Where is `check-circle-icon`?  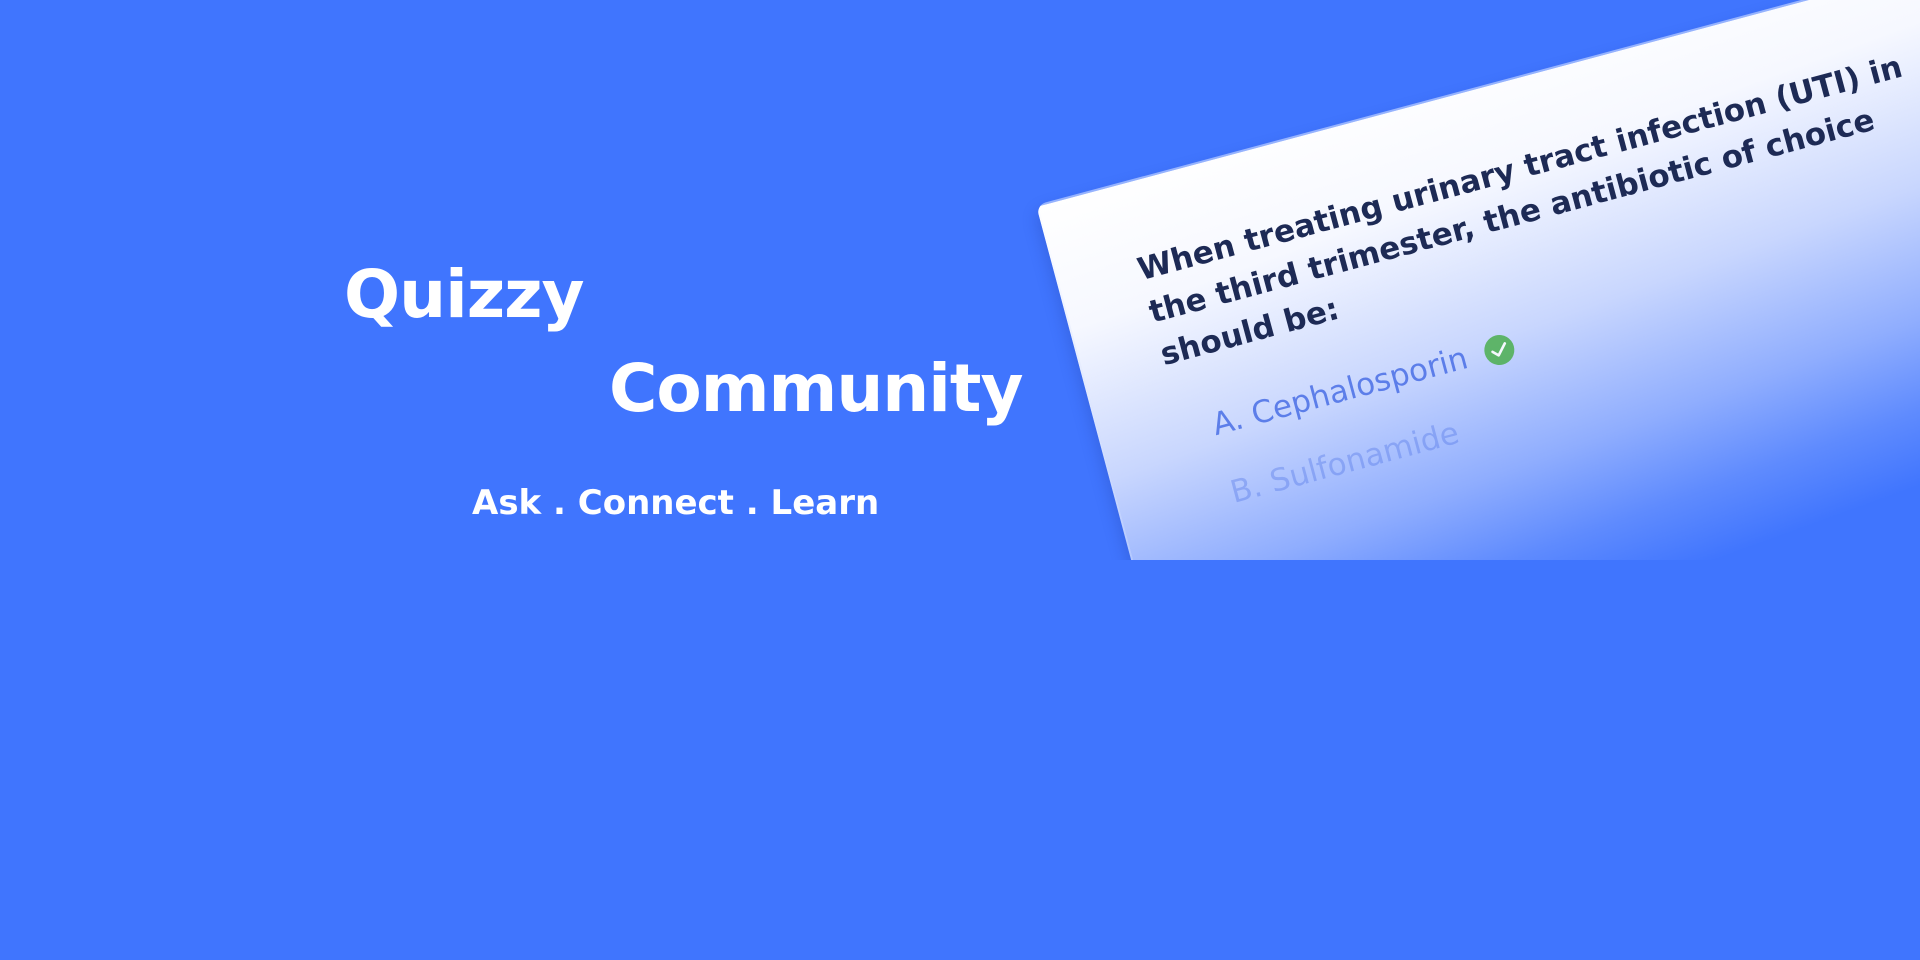 check-circle-icon is located at coordinates (1499, 349).